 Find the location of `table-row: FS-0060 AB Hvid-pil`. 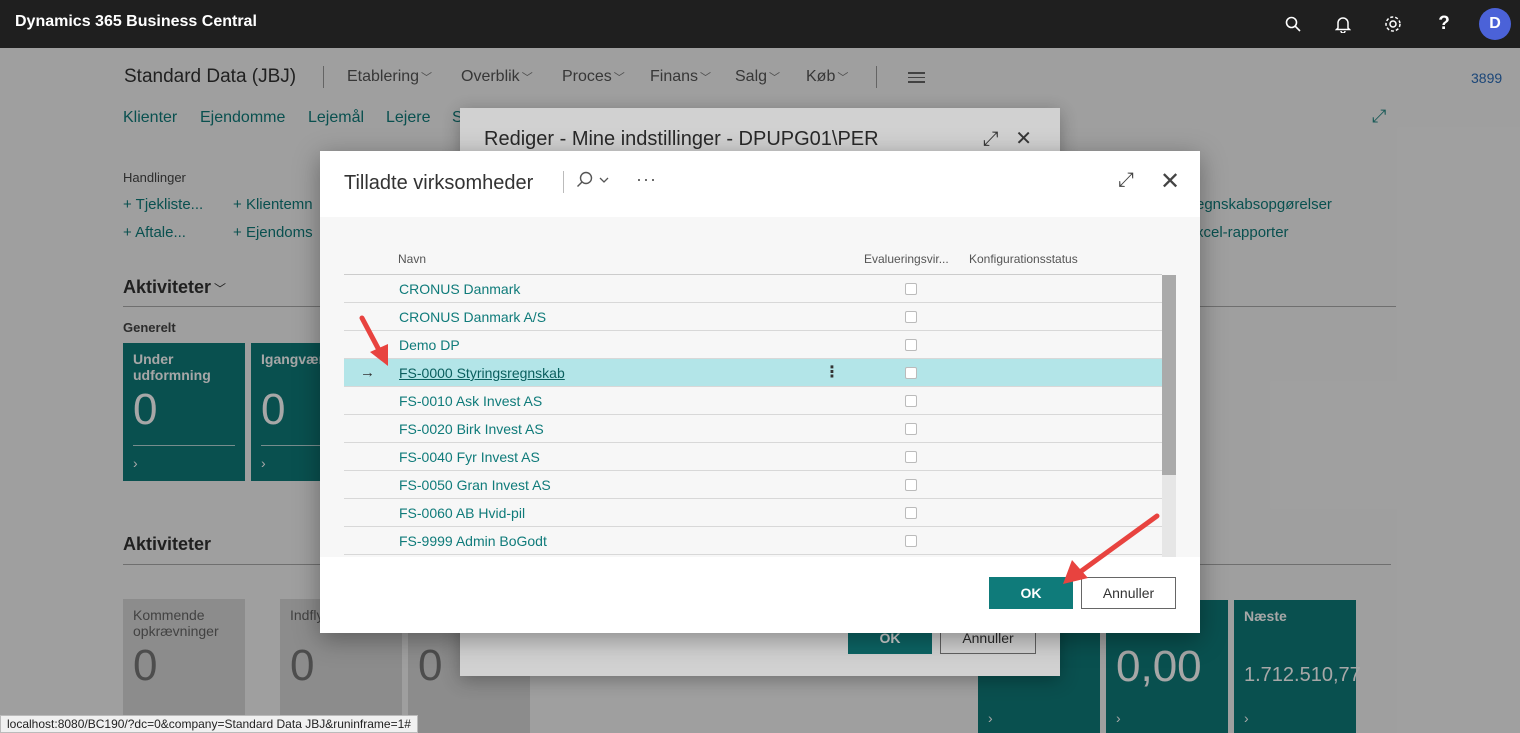

table-row: FS-0060 AB Hvid-pil is located at coordinates (753, 513).